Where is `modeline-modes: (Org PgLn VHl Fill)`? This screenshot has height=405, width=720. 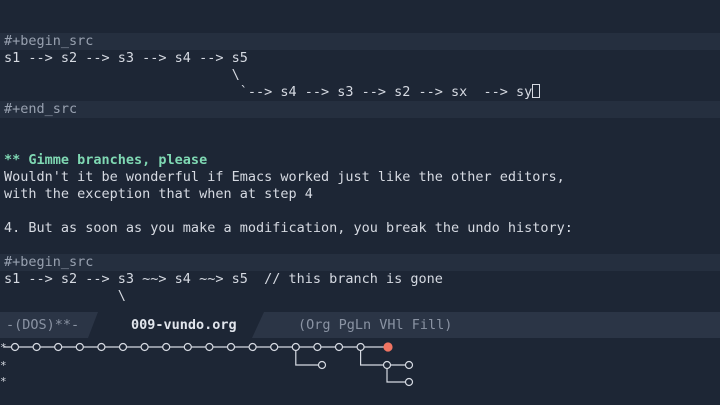
modeline-modes: (Org PgLn VHl Fill) is located at coordinates (375, 325).